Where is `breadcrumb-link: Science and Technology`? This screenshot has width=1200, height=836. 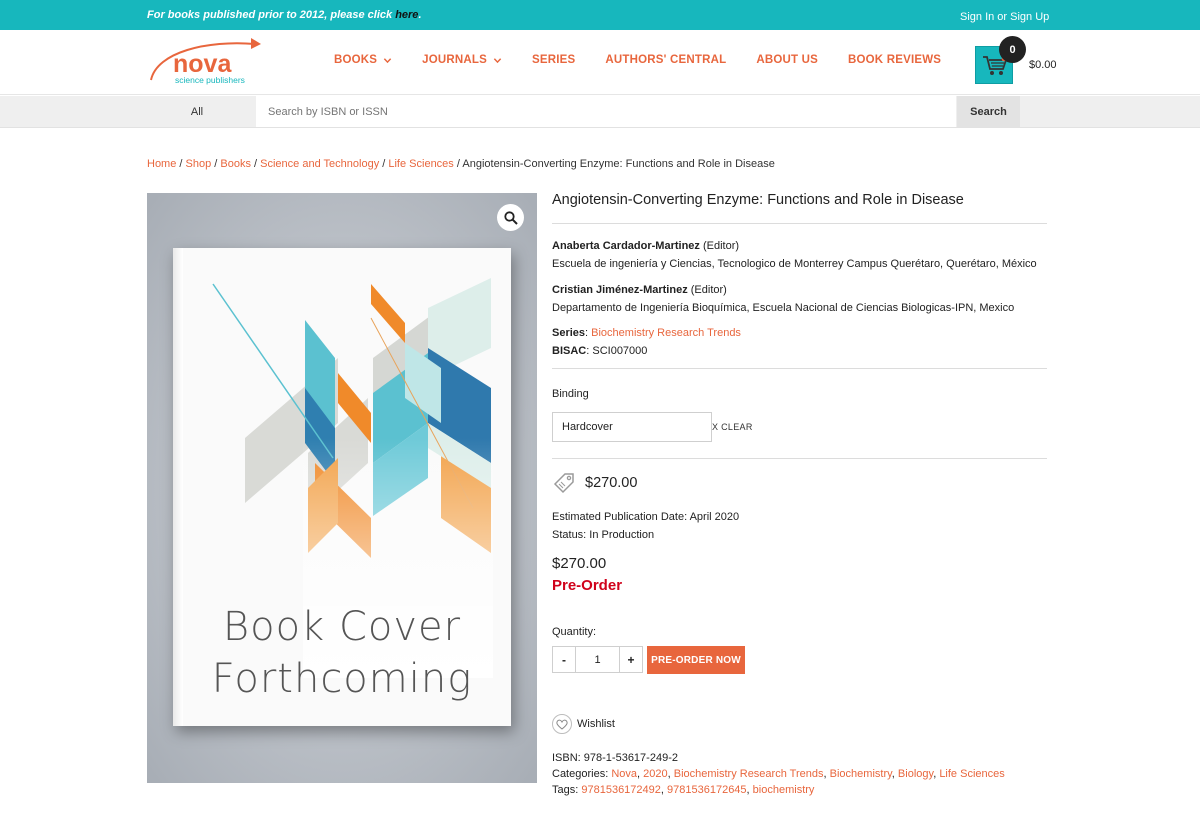 breadcrumb-link: Science and Technology is located at coordinates (319, 164).